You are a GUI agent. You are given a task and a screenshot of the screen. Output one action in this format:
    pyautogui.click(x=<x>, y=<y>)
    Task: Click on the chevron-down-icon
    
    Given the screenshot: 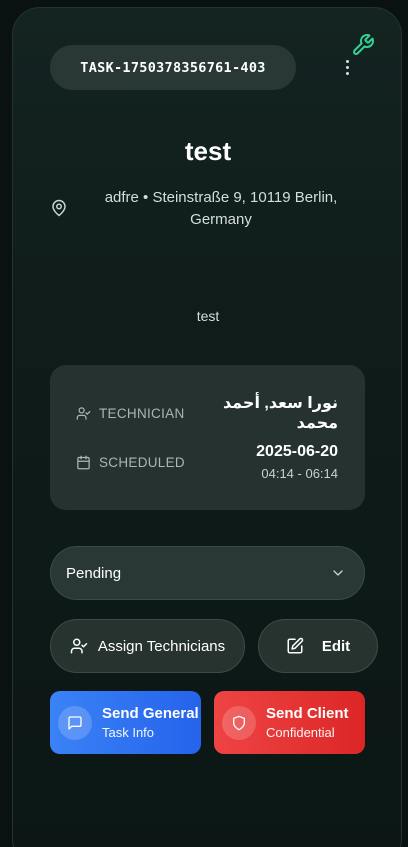 What is the action you would take?
    pyautogui.click(x=338, y=573)
    